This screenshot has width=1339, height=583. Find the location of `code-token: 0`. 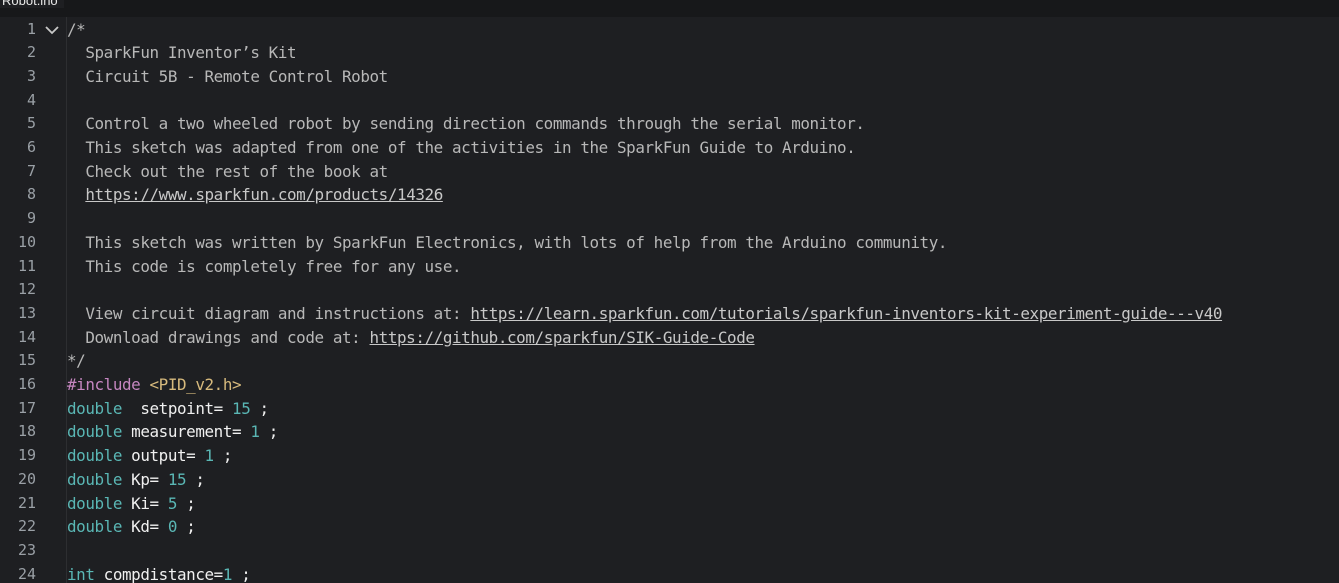

code-token: 0 is located at coordinates (172, 527).